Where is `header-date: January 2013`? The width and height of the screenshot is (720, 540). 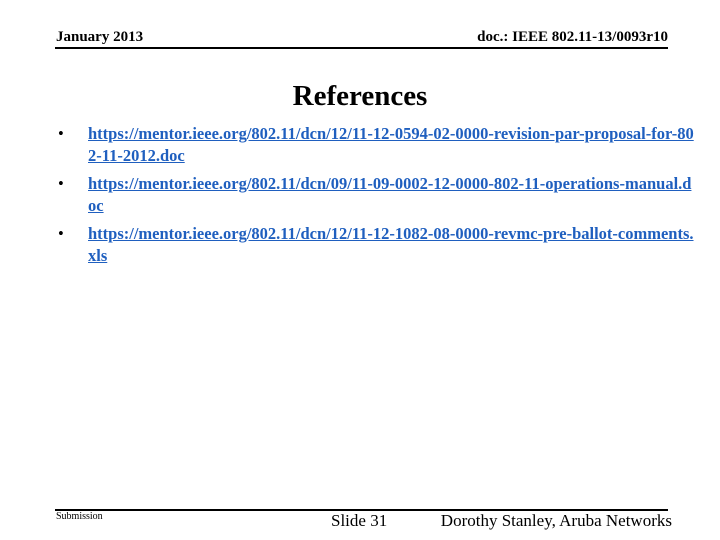
header-date: January 2013 is located at coordinates (100, 37).